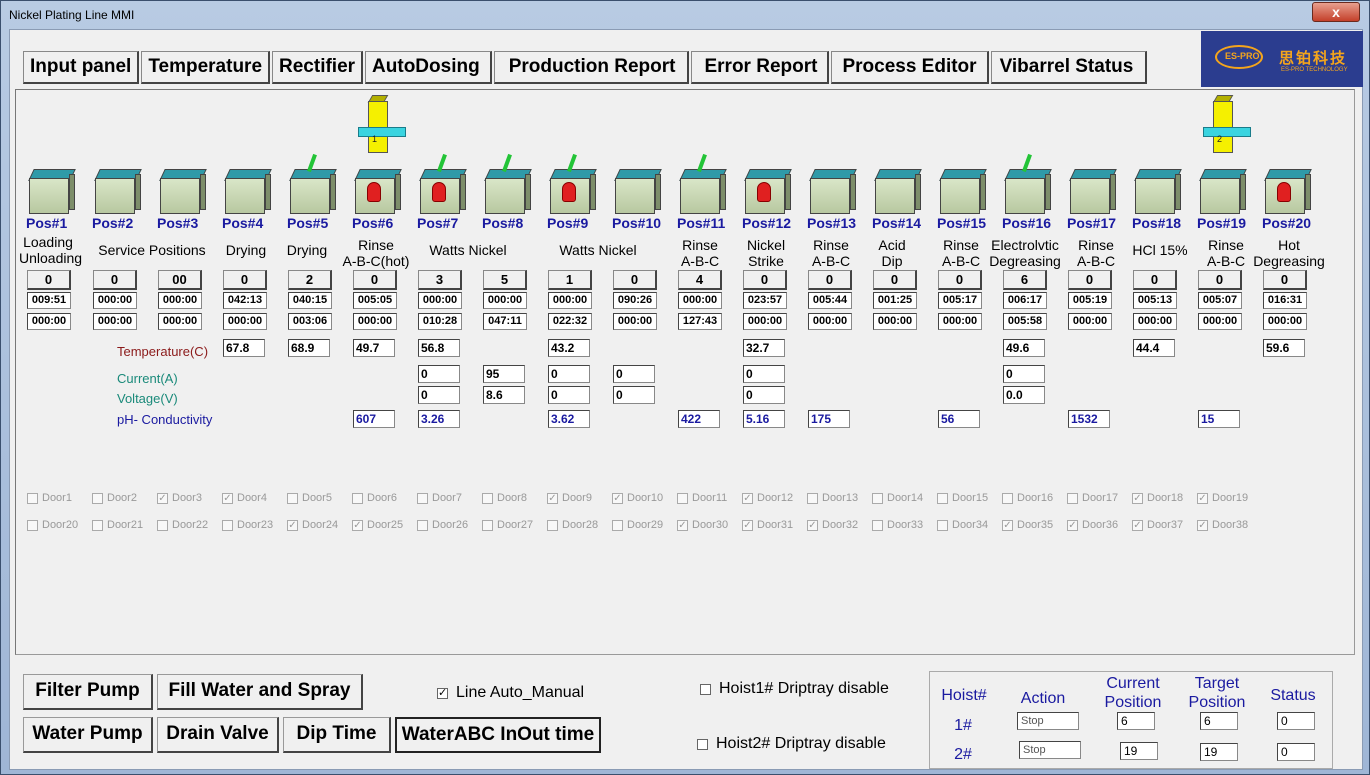 Image resolution: width=1370 pixels, height=775 pixels. What do you see at coordinates (114, 498) in the screenshot?
I see `door-checkbox: Door2` at bounding box center [114, 498].